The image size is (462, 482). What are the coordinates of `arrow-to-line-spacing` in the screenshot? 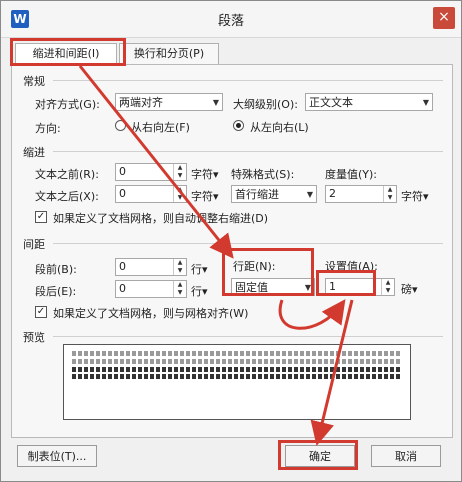 It's located at (156, 162).